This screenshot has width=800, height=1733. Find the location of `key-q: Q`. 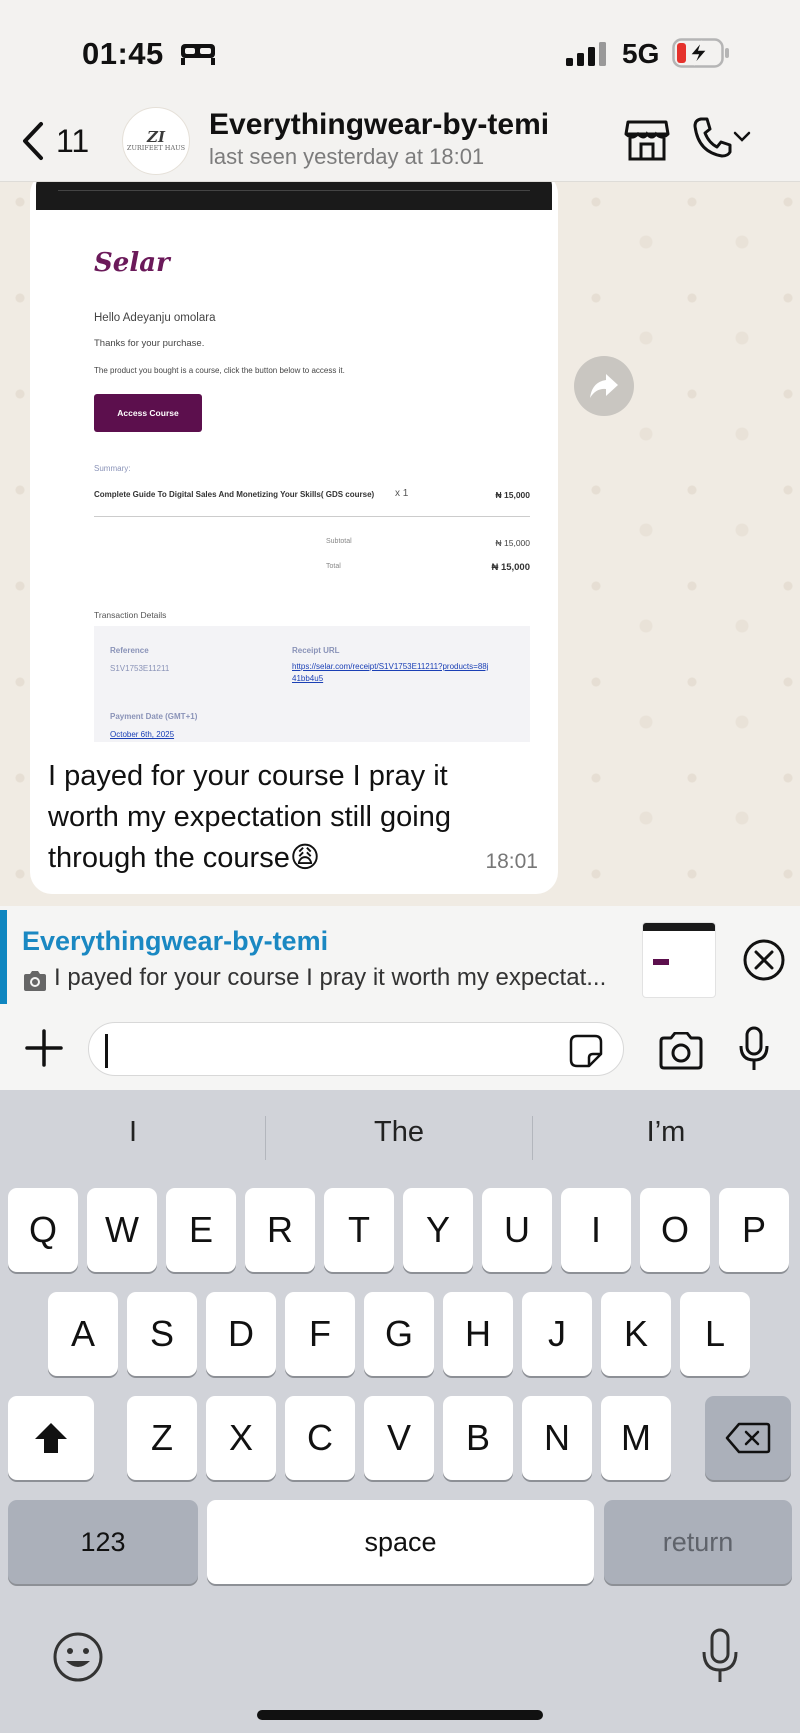

key-q: Q is located at coordinates (43, 1230).